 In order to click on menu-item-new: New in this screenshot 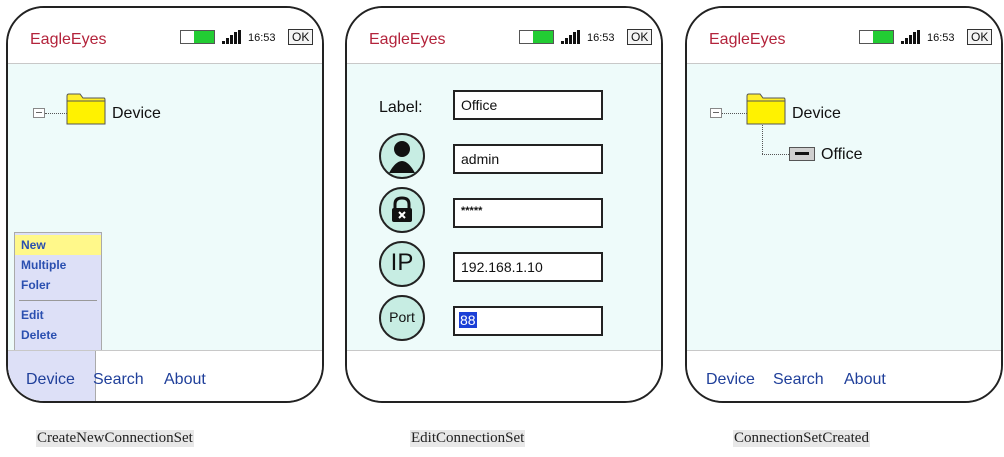, I will do `click(58, 245)`.